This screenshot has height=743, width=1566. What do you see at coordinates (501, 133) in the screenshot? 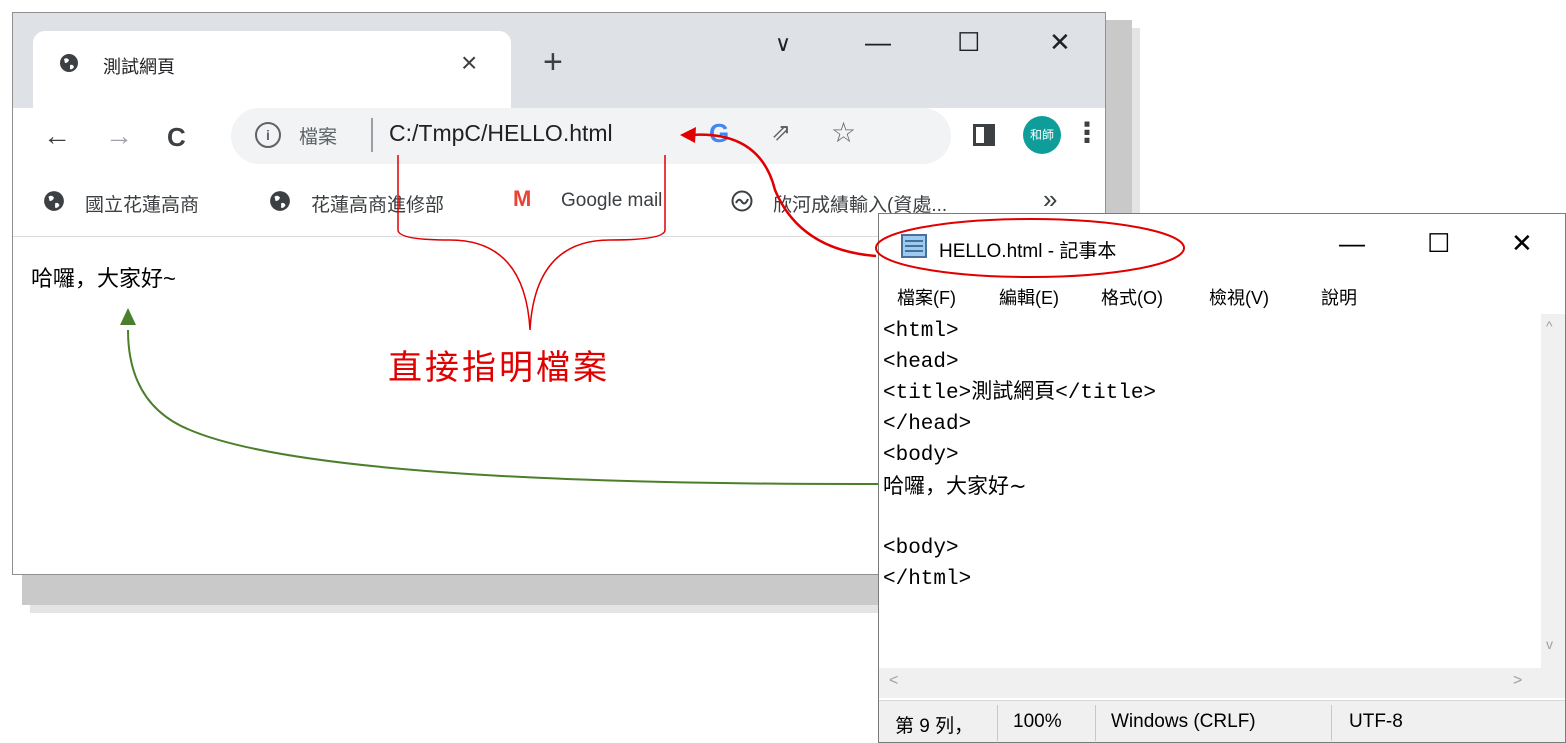
I see `address-url: C:/TmpC/HELLO.html` at bounding box center [501, 133].